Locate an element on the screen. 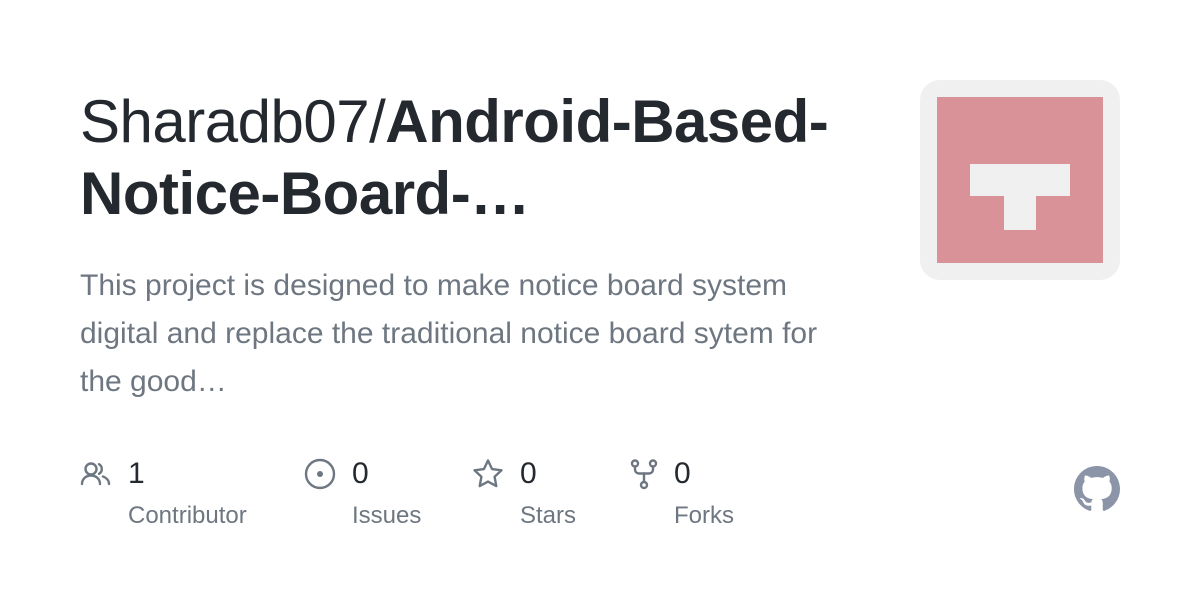  owner-avatar is located at coordinates (1020, 180).